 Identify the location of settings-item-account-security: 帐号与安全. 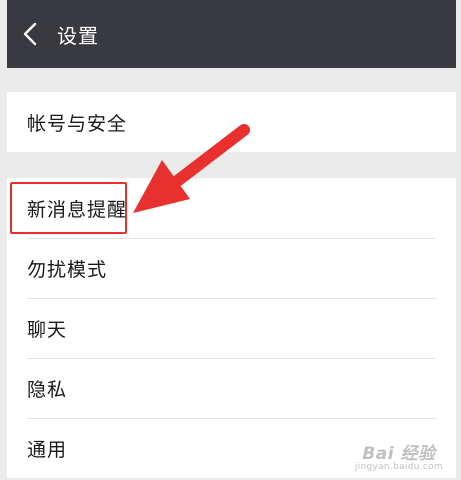
(231, 122).